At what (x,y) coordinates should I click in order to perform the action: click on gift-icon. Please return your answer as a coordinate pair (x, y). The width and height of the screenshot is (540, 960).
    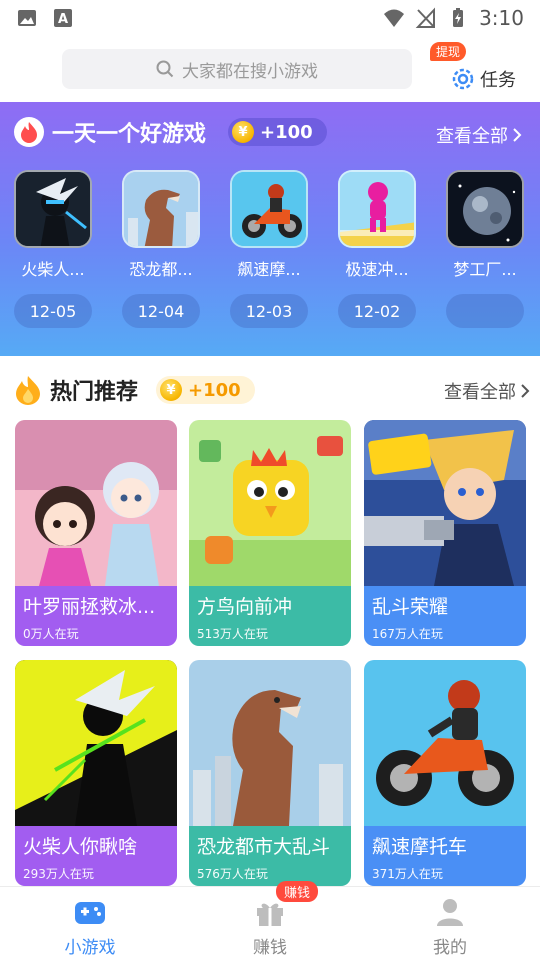
    Looking at the image, I should click on (270, 914).